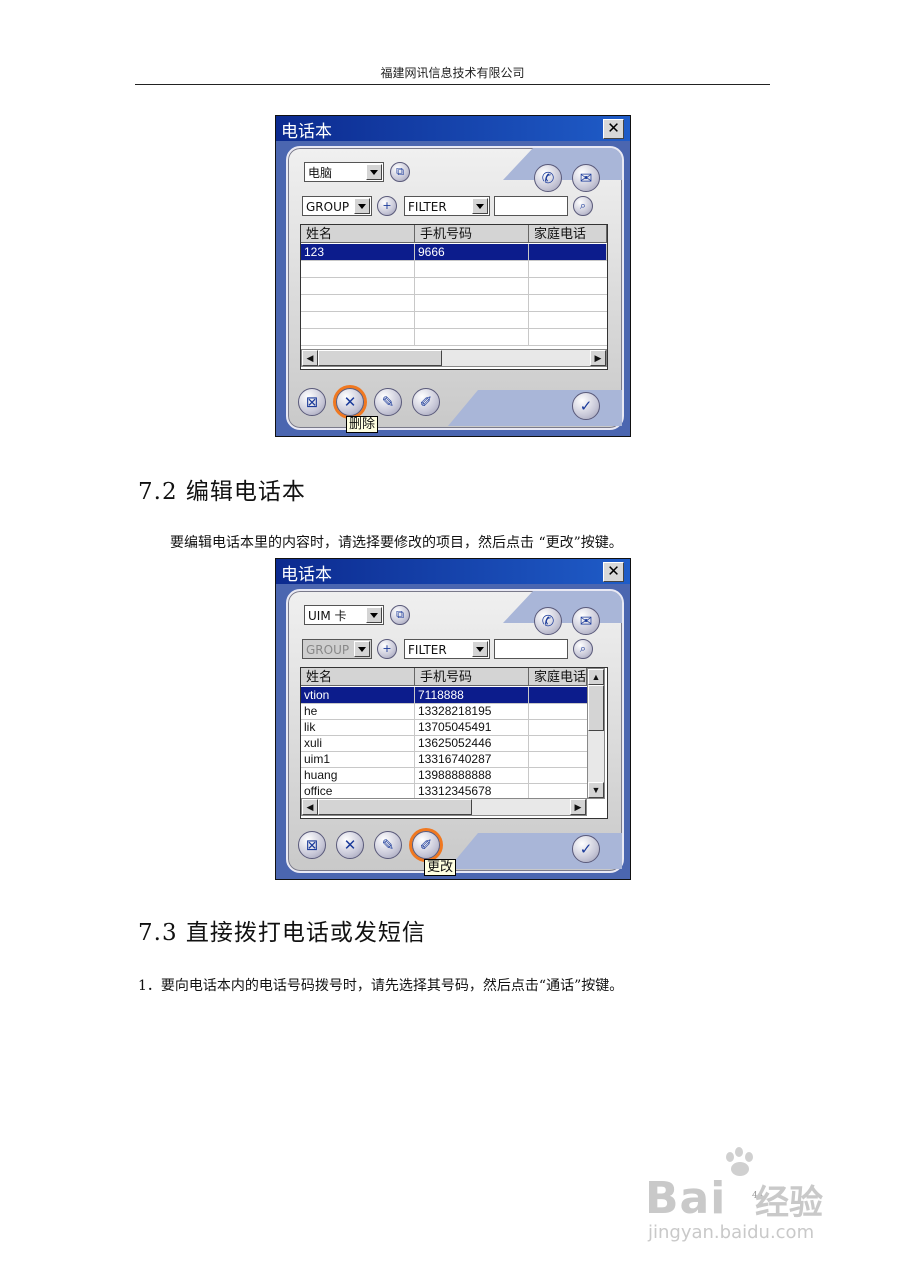  I want to click on cell-name: office, so click(358, 791).